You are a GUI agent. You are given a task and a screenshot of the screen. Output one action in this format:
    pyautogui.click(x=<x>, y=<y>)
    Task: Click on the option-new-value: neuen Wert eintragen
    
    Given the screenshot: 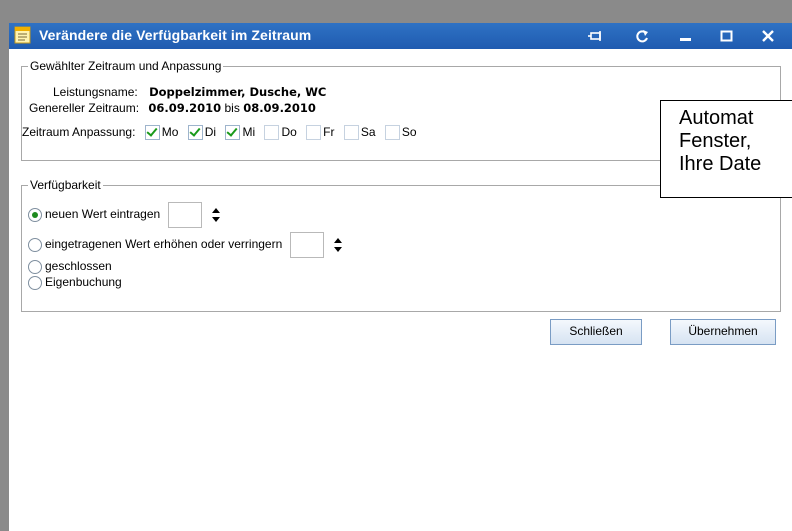 What is the action you would take?
    pyautogui.click(x=124, y=215)
    